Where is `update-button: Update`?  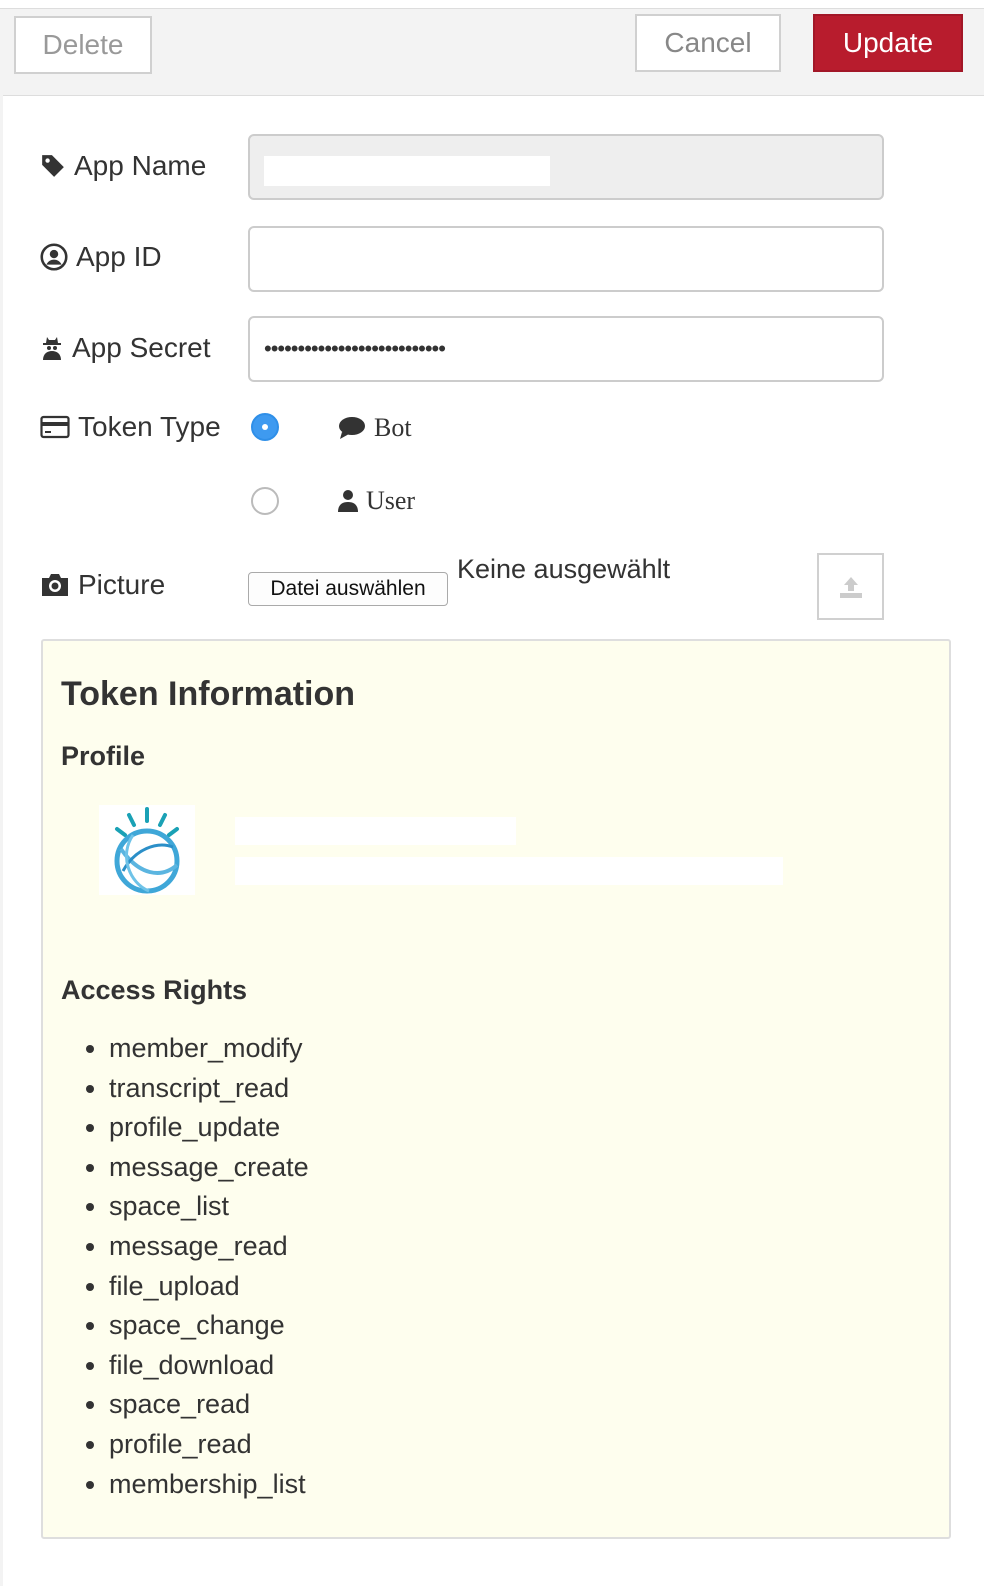
update-button: Update is located at coordinates (888, 43).